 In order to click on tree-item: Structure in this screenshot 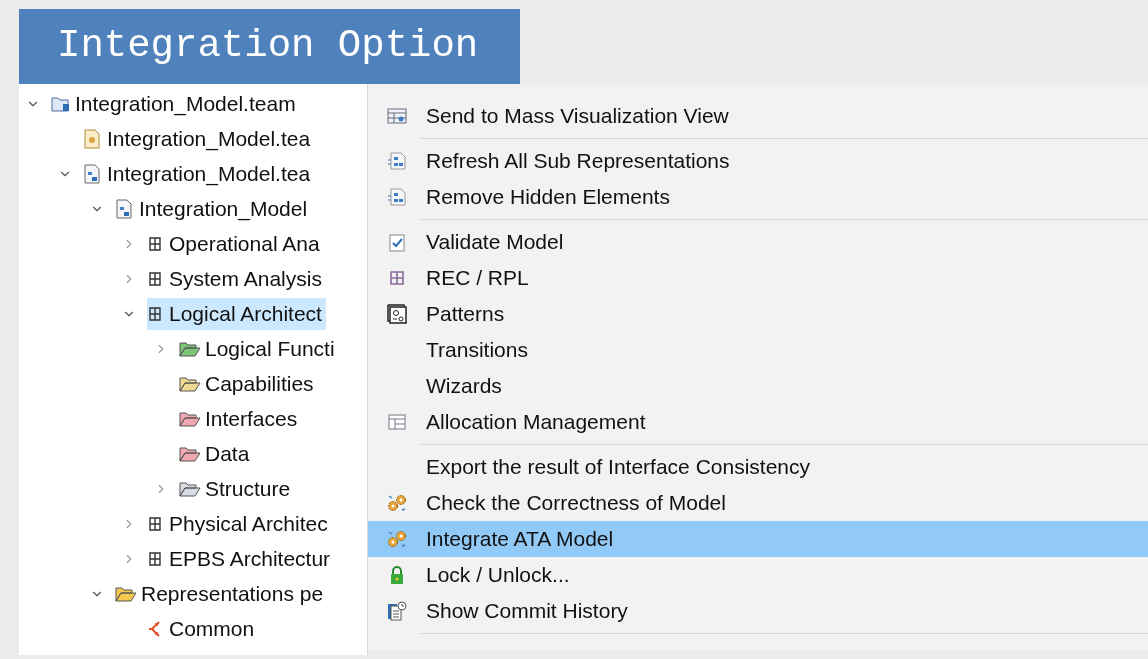, I will do `click(237, 488)`.